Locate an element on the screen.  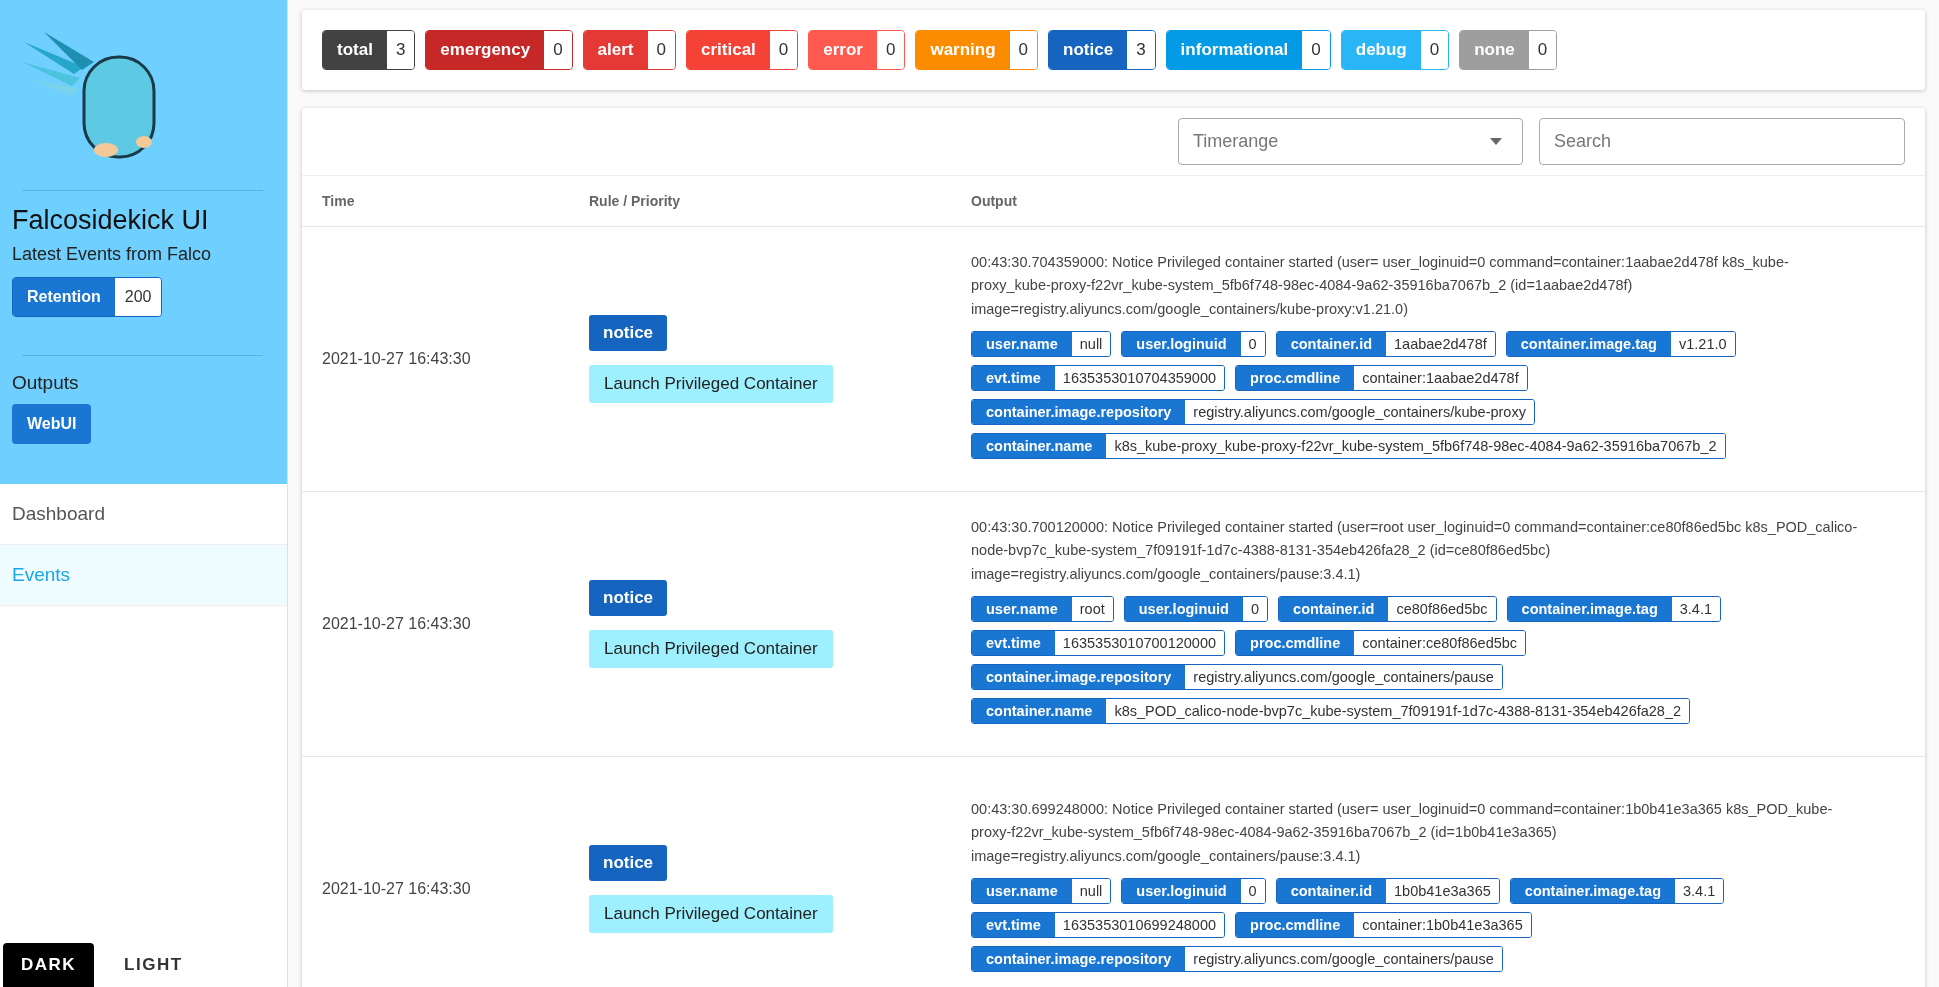
retention-label: Retention is located at coordinates (64, 297).